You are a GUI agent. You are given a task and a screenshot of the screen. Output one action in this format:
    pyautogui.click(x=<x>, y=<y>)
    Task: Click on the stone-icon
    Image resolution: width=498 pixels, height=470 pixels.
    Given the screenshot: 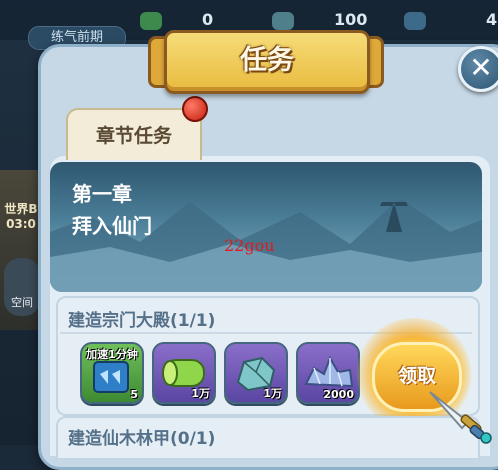 What is the action you would take?
    pyautogui.click(x=283, y=20)
    